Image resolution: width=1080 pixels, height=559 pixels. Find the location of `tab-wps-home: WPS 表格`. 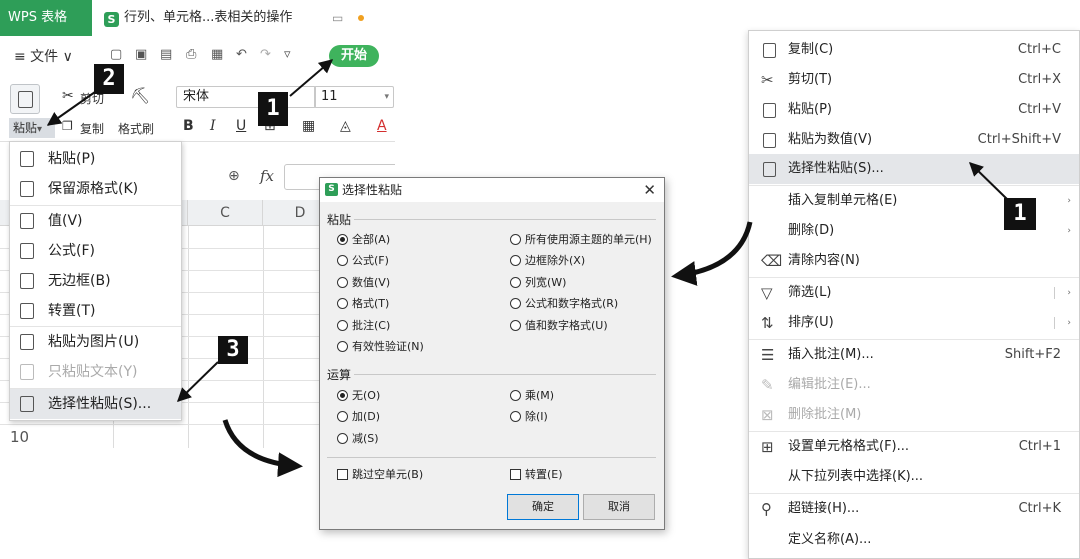

tab-wps-home: WPS 表格 is located at coordinates (46, 18).